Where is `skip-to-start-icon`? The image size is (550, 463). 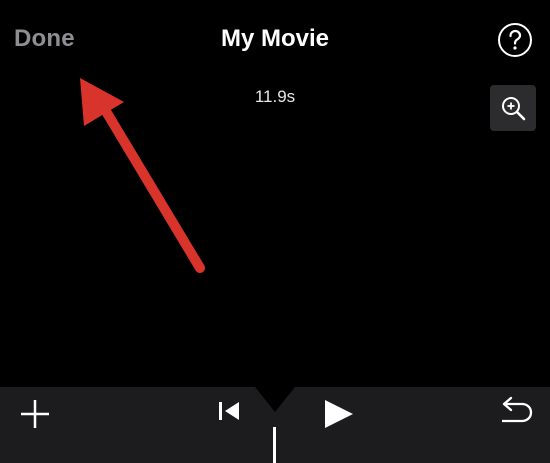 skip-to-start-icon is located at coordinates (229, 411).